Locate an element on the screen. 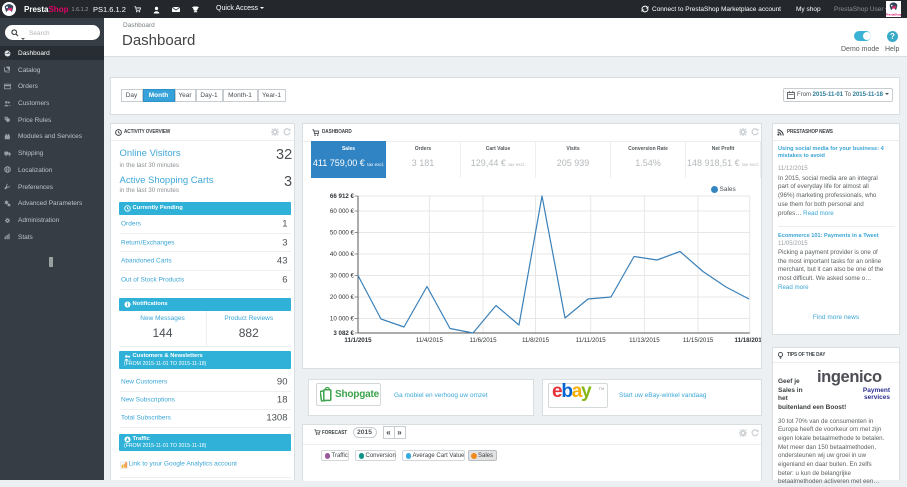 The image size is (907, 487). svg-text: 11/18/2015 is located at coordinates (747, 340).